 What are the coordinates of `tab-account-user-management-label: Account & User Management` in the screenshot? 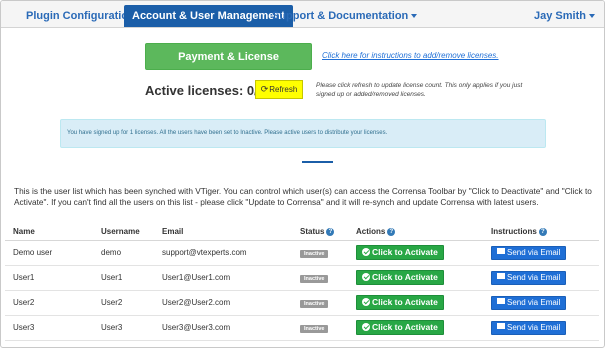 It's located at (208, 16).